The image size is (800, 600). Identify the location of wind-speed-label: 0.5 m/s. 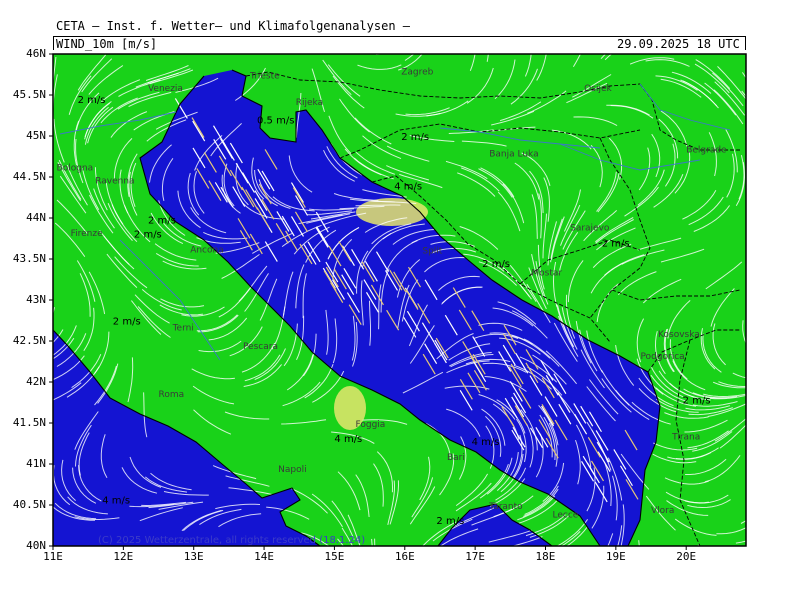
(275, 121).